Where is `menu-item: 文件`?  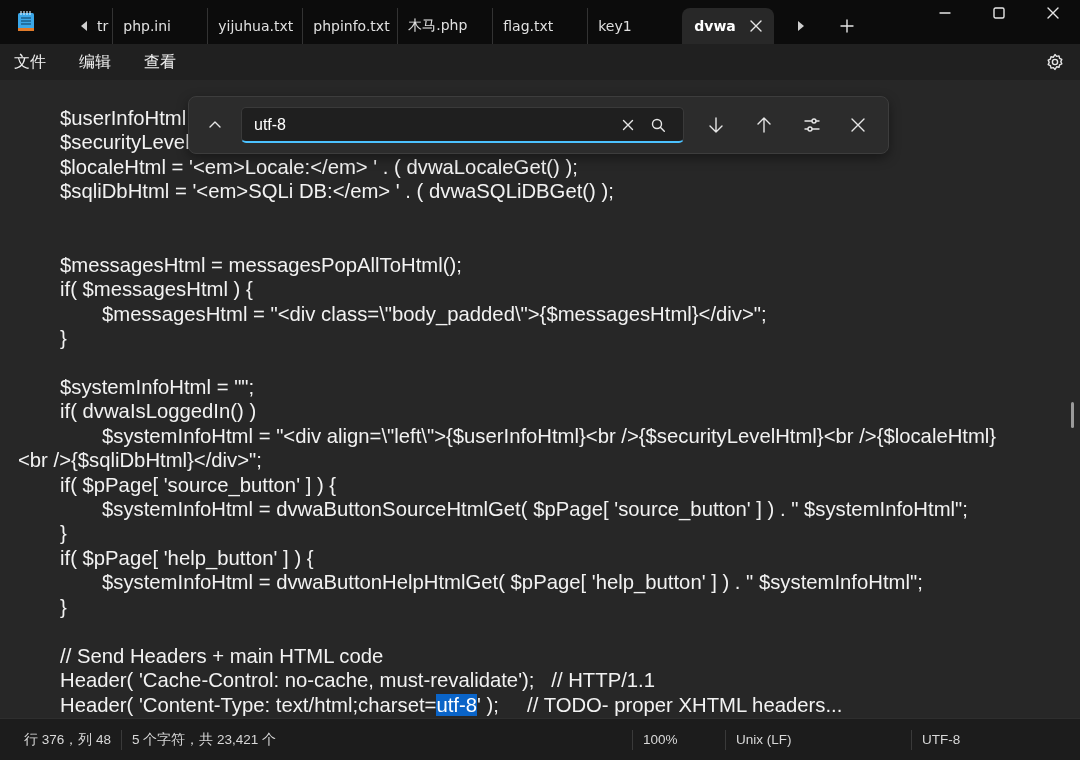 menu-item: 文件 is located at coordinates (30, 62).